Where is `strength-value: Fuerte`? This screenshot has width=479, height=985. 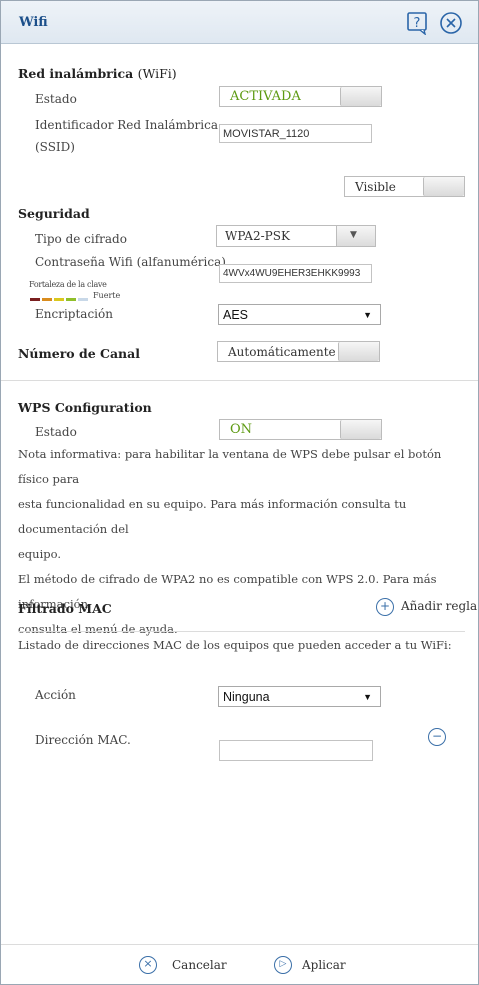
strength-value: Fuerte is located at coordinates (107, 295).